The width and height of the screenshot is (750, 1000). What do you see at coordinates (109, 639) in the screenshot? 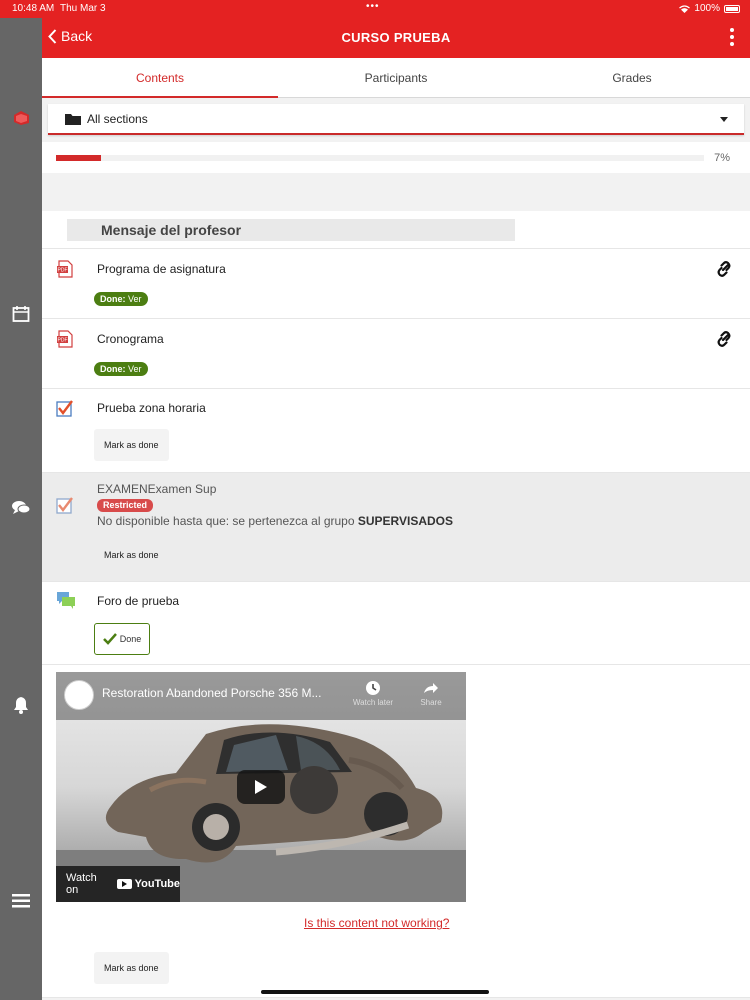
I see `check-icon` at bounding box center [109, 639].